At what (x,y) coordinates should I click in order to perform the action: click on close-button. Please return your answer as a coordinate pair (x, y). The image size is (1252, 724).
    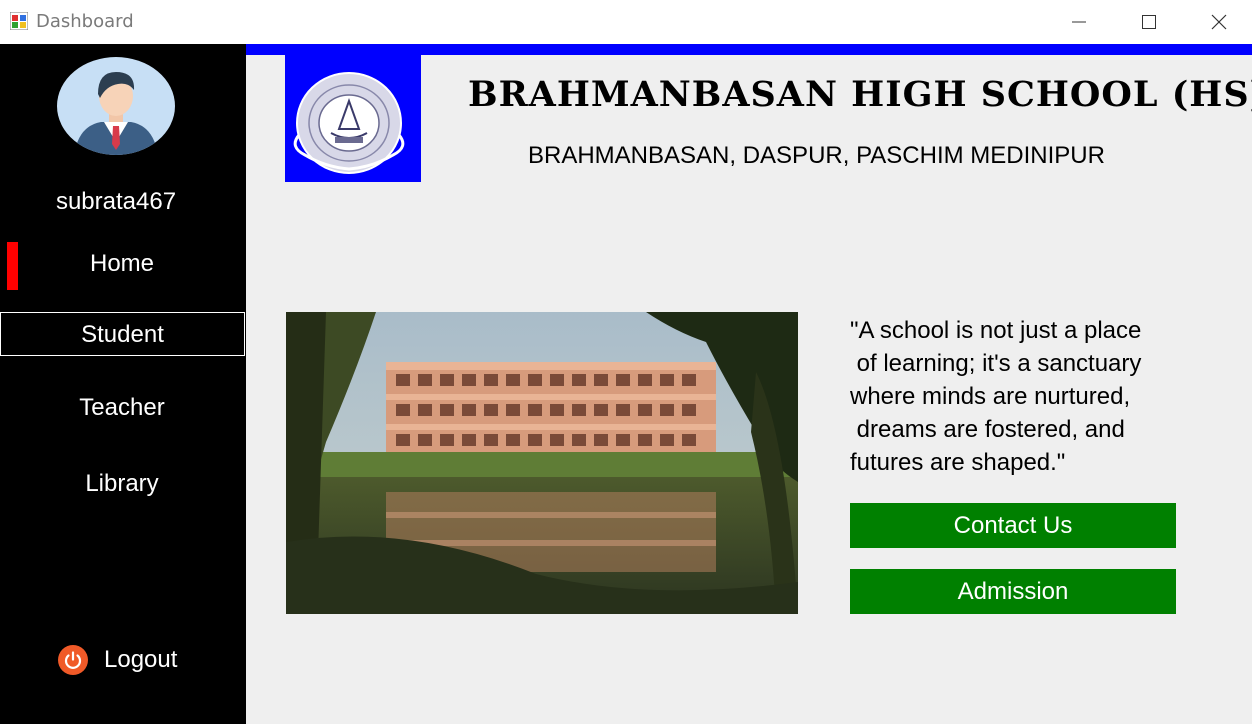
    Looking at the image, I should click on (1218, 22).